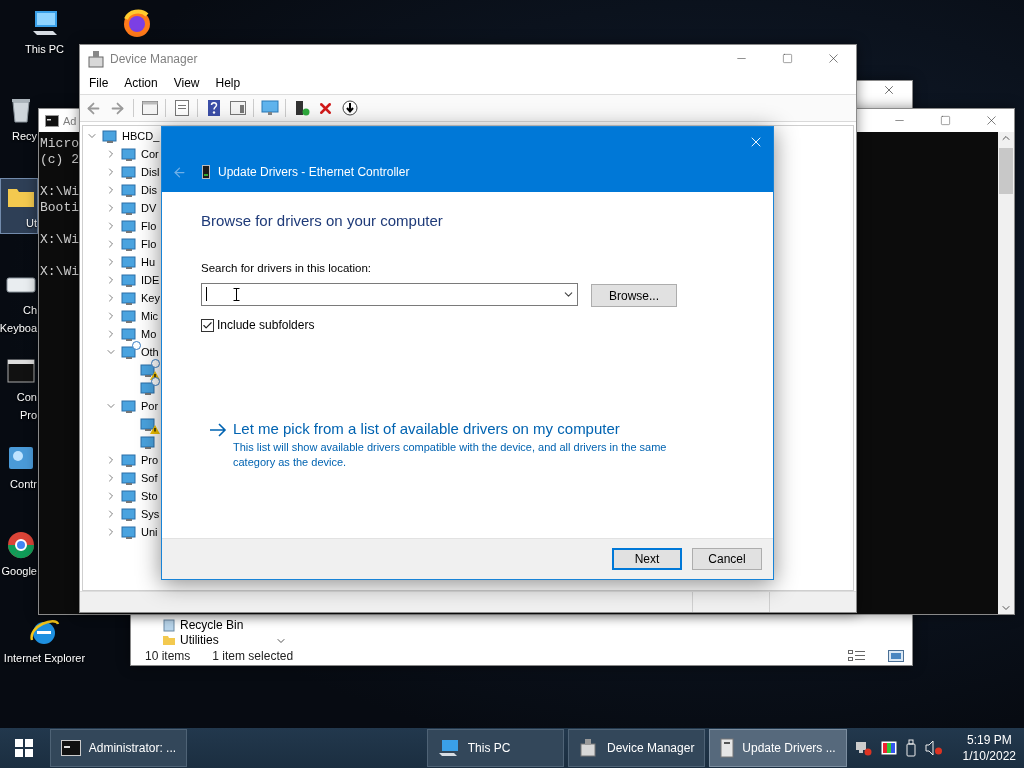  Describe the element at coordinates (46, 641) in the screenshot. I see `desktop-icon: Internet Explorer` at that location.